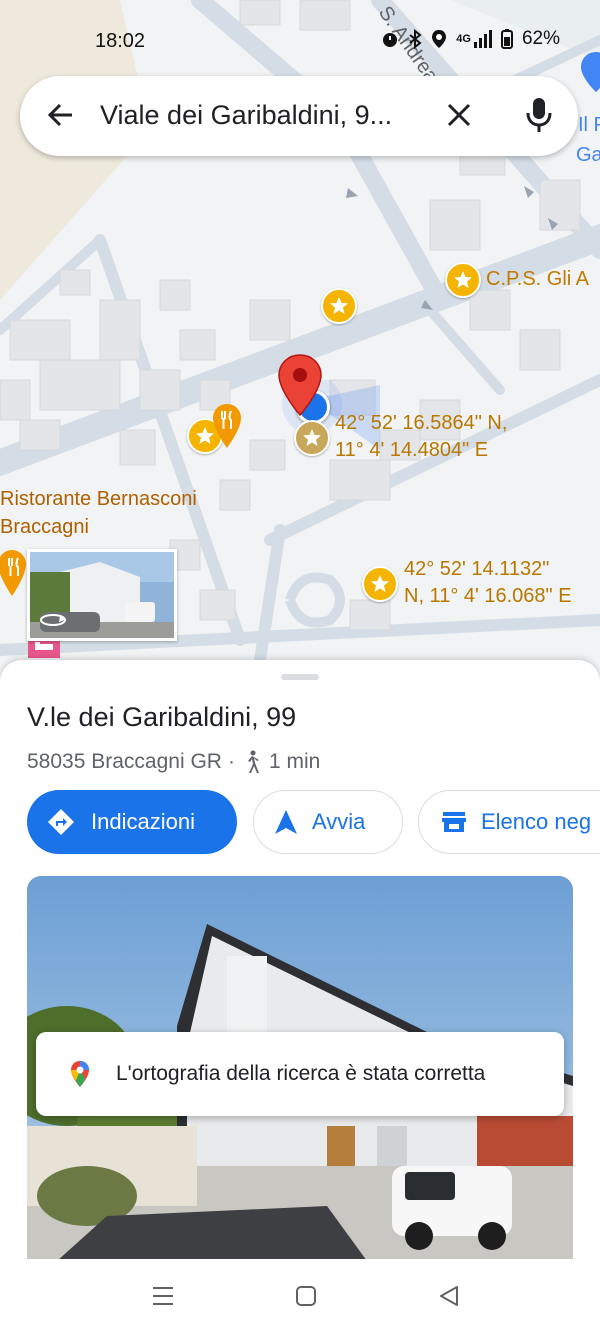 The width and height of the screenshot is (600, 1333). I want to click on back-arrow-icon, so click(61, 115).